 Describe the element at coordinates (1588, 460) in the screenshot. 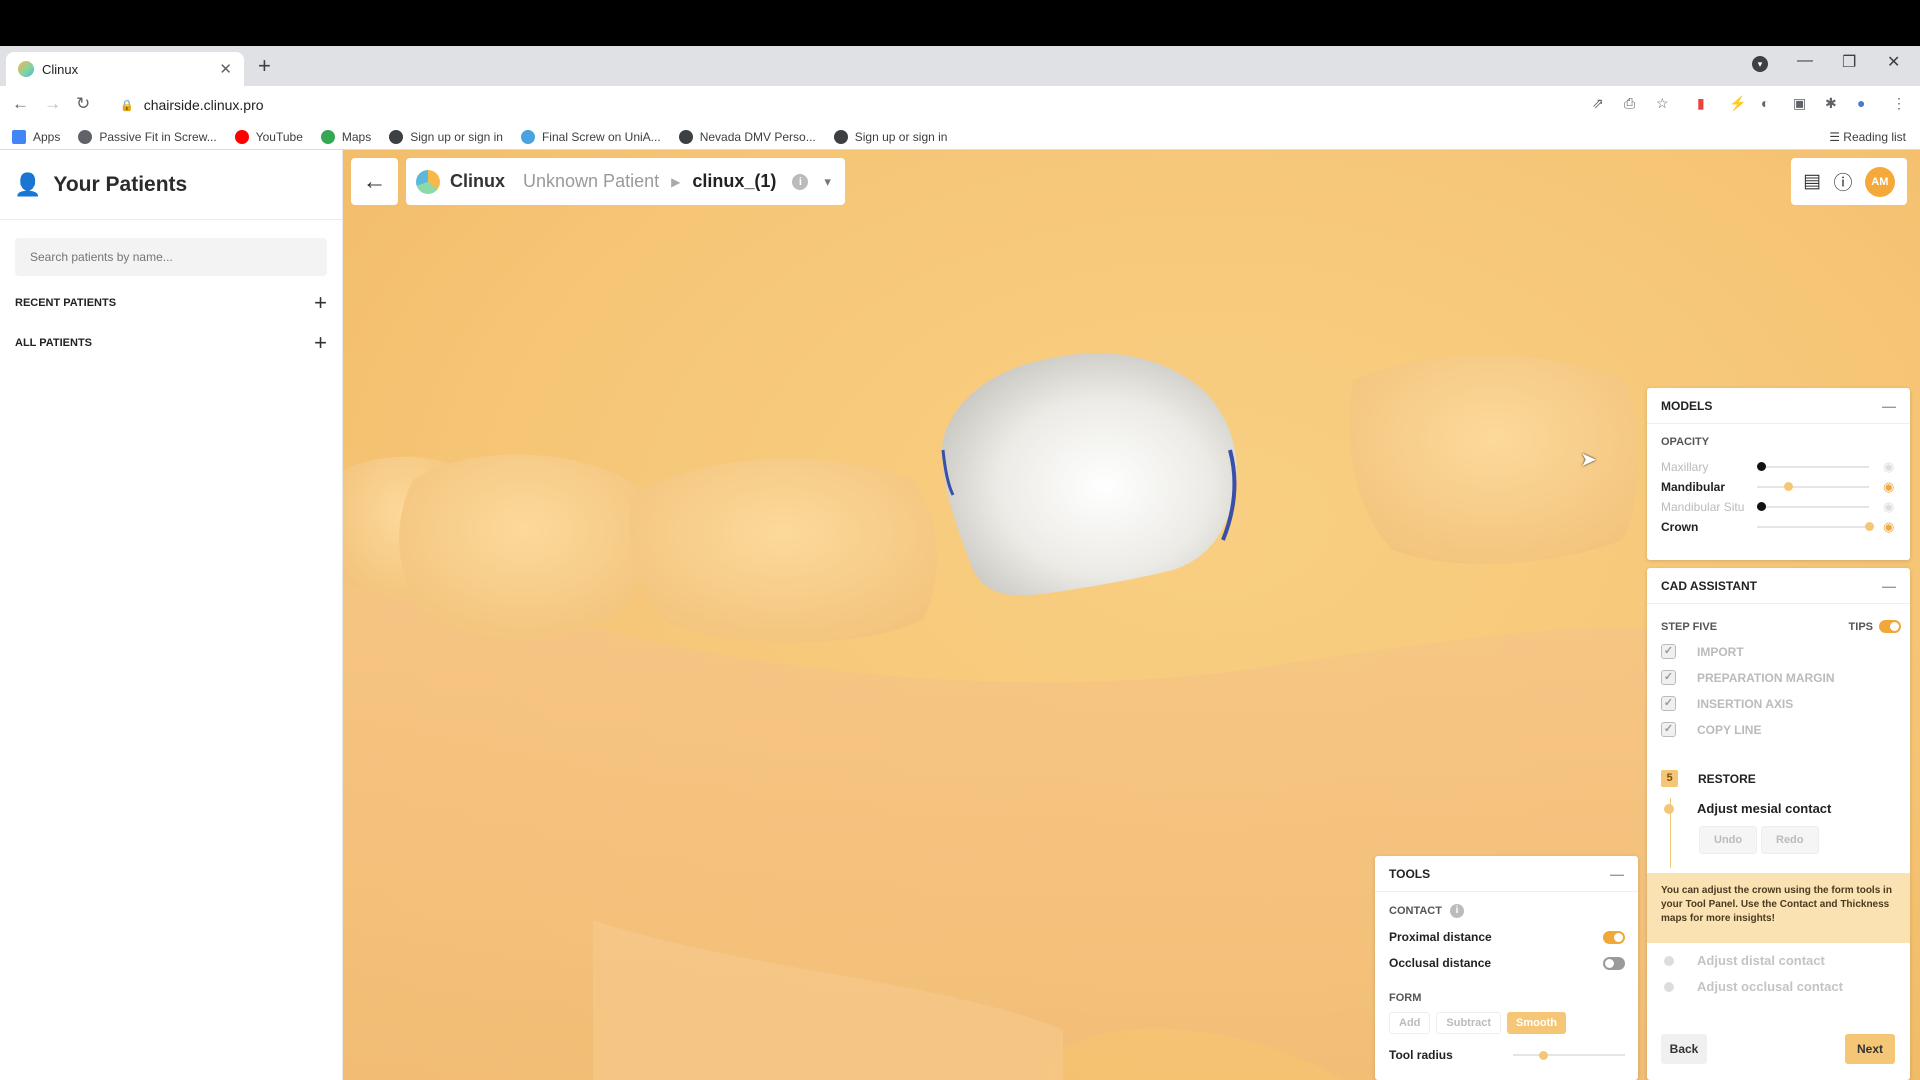

I see `mouse-cursor-icon: ➤` at that location.